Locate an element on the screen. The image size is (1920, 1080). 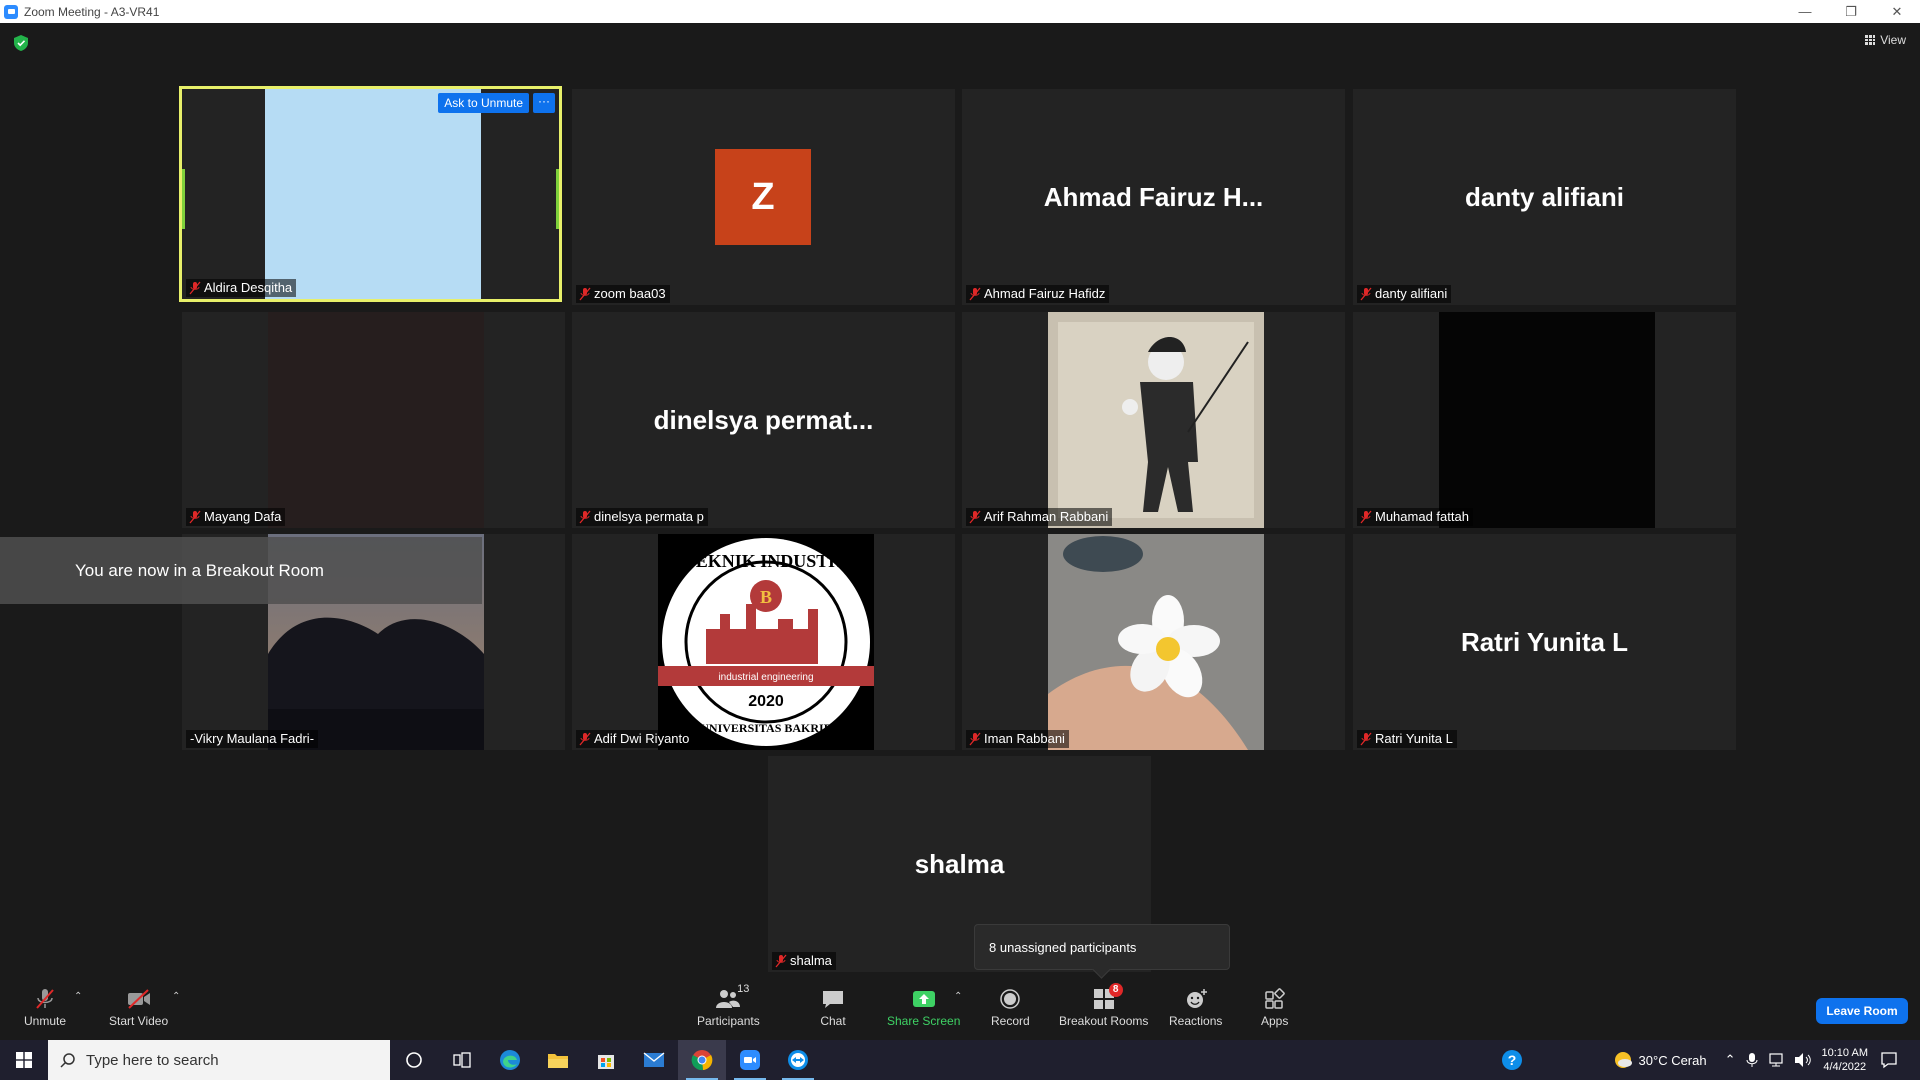
network-icon is located at coordinates (1777, 1060).